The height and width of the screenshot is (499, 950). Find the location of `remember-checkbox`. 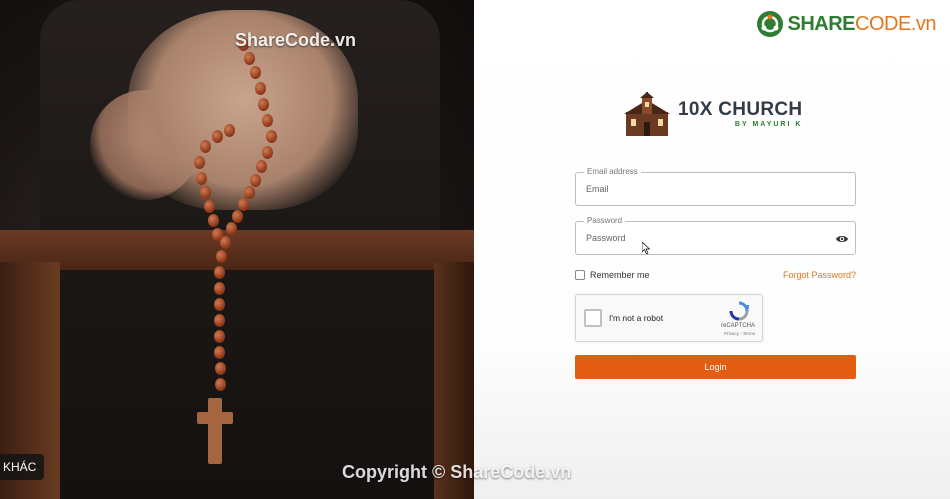

remember-checkbox is located at coordinates (580, 275).